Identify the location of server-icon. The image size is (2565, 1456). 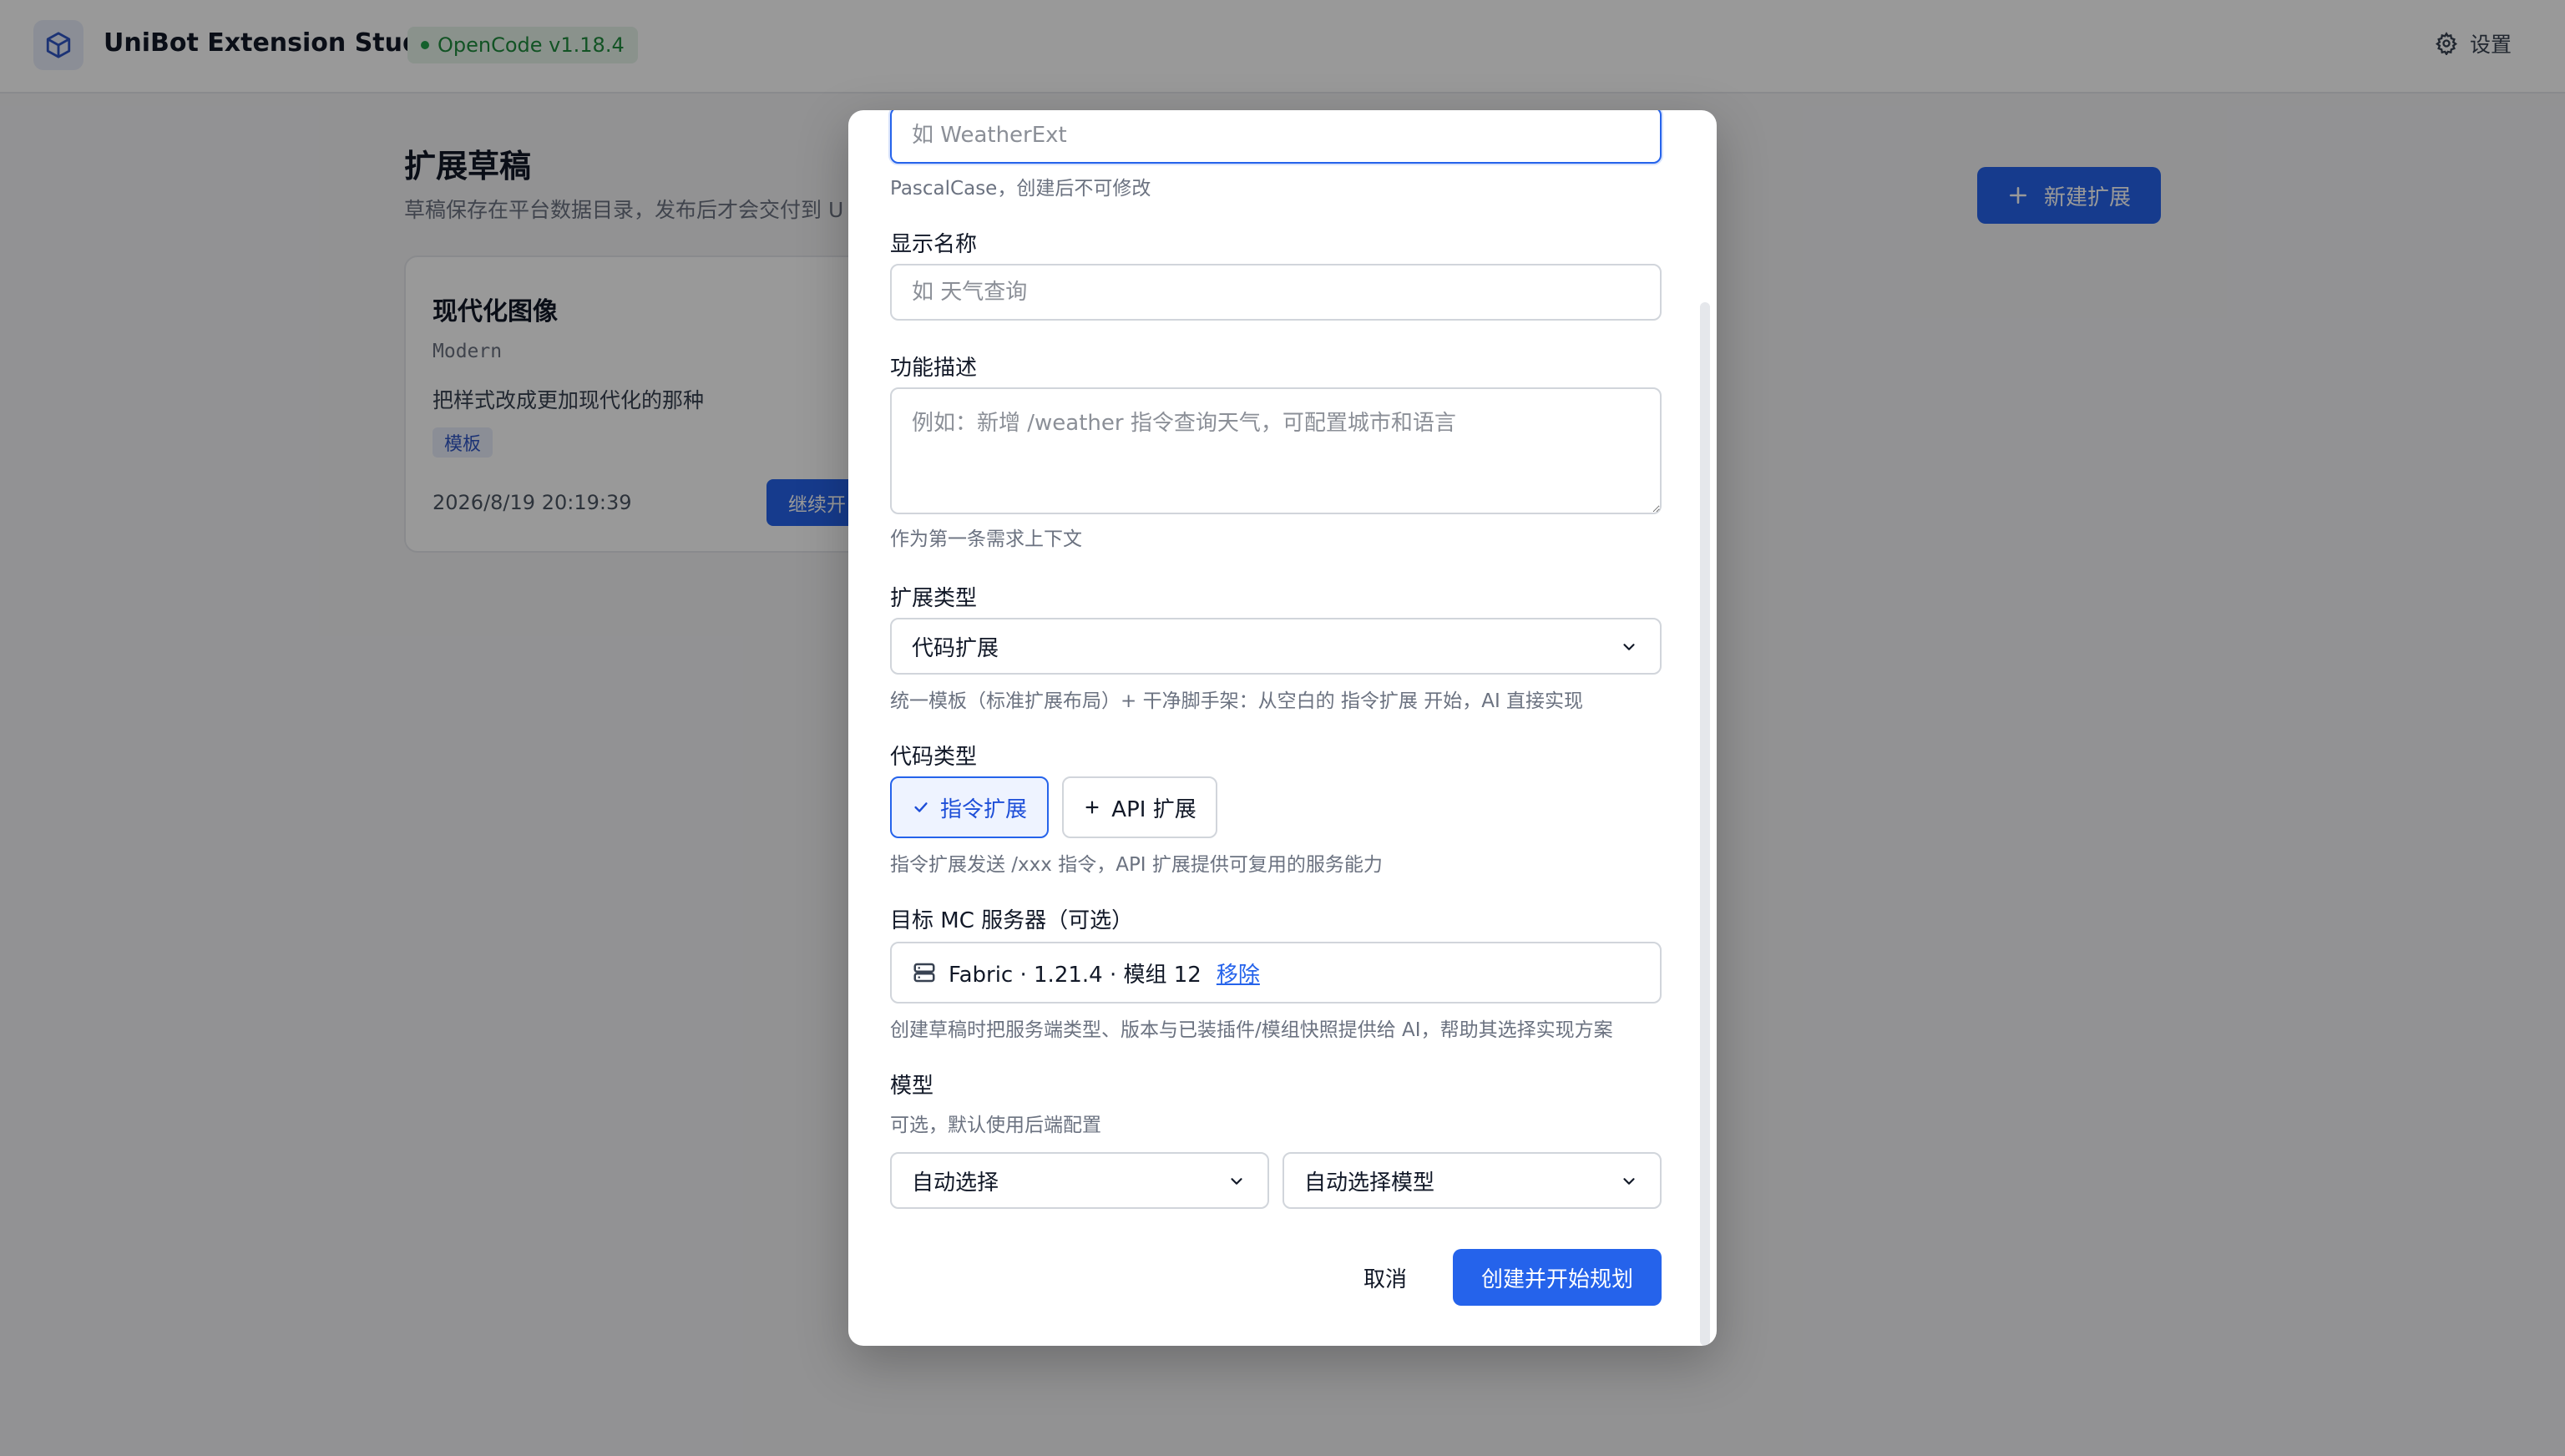
(924, 973).